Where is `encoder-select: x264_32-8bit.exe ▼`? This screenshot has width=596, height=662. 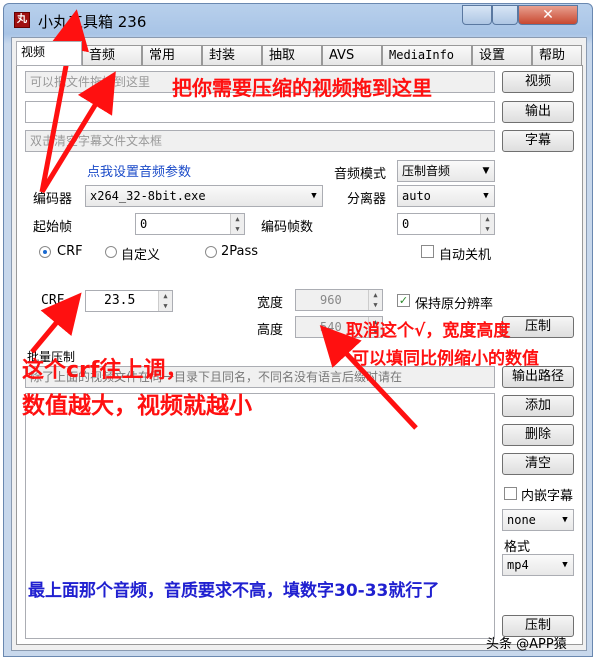 encoder-select: x264_32-8bit.exe ▼ is located at coordinates (204, 196).